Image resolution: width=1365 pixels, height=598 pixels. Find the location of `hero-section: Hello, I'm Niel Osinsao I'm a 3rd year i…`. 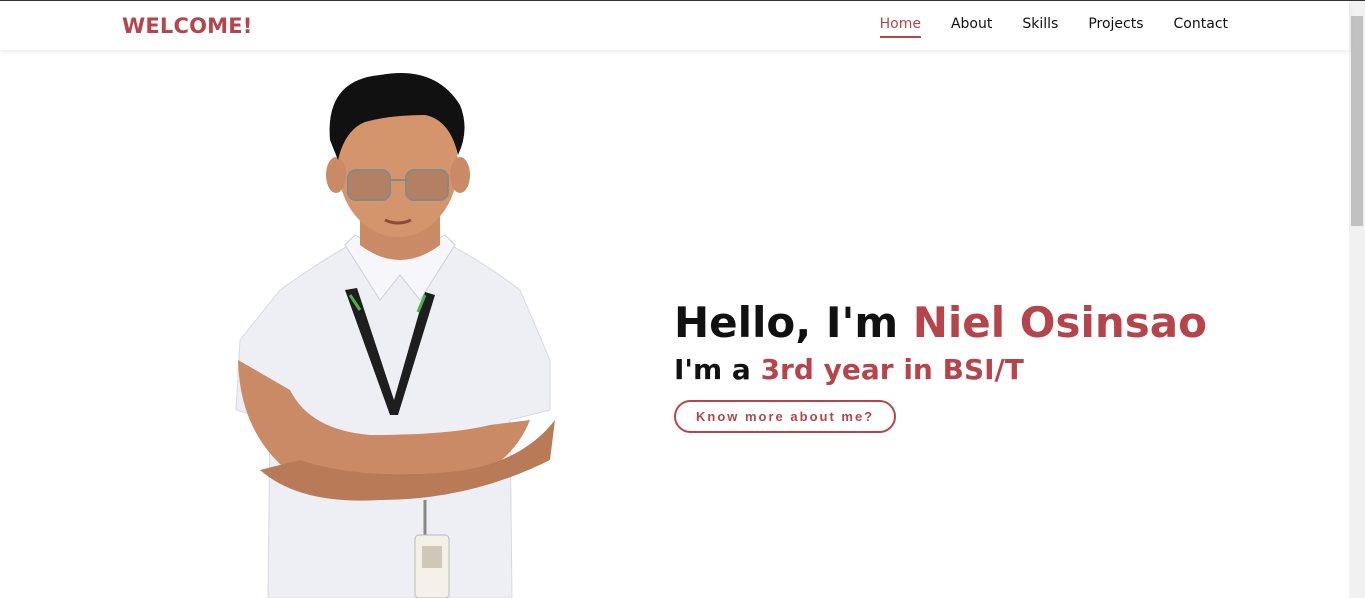

hero-section: Hello, I'm Niel Osinsao I'm a 3rd year i… is located at coordinates (940, 365).